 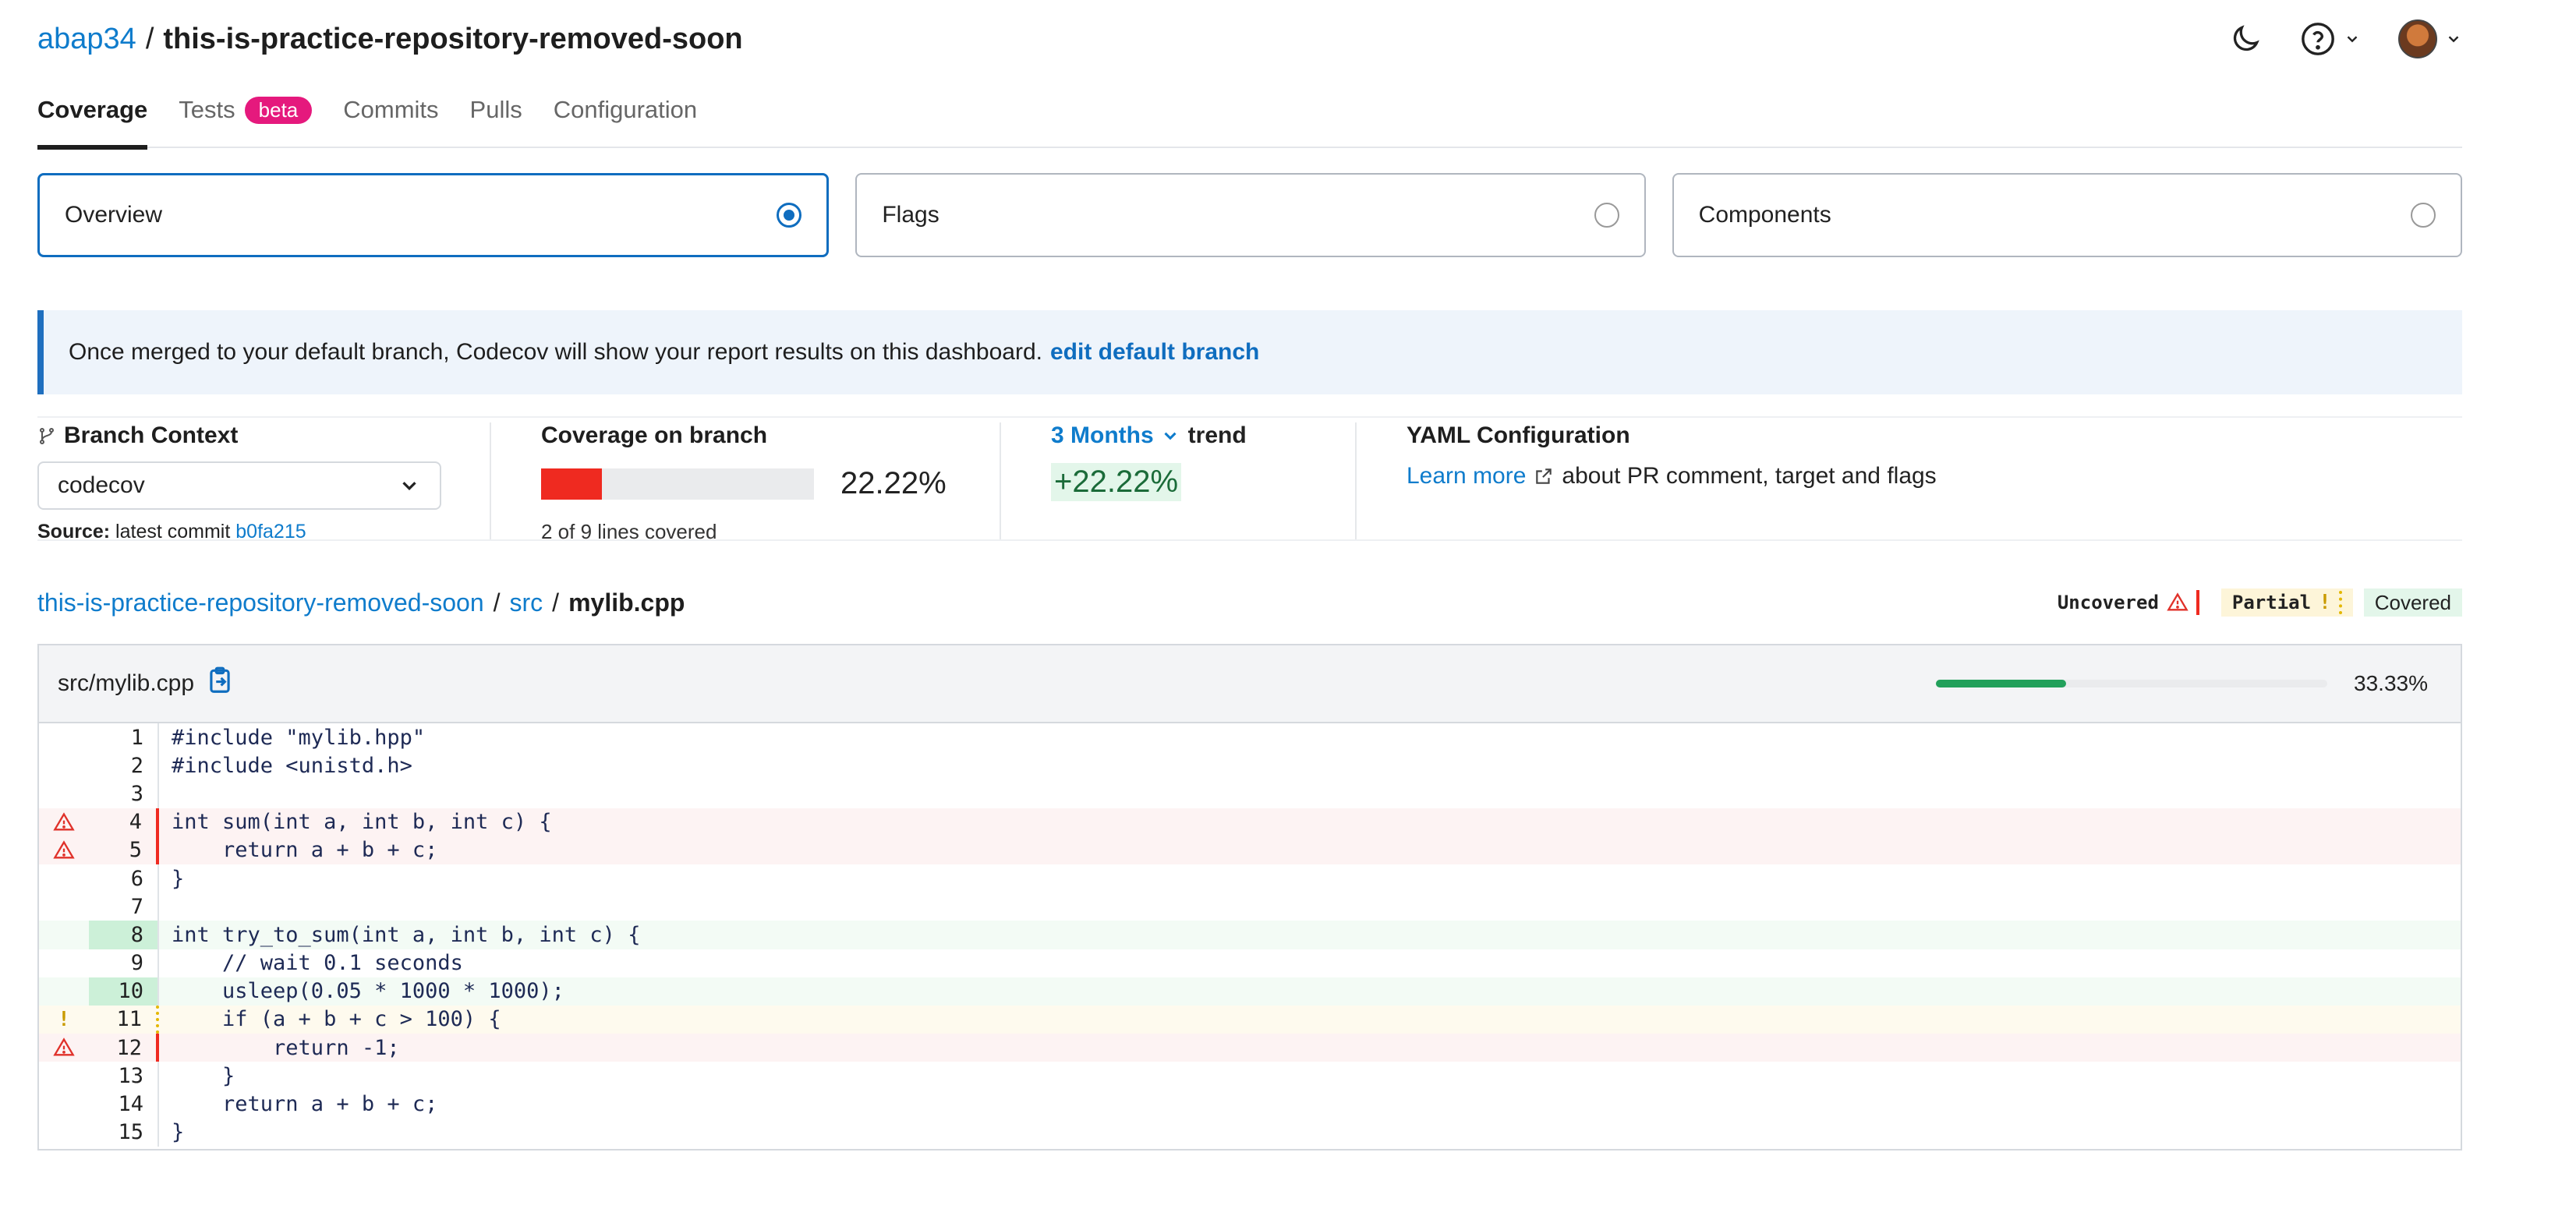 I want to click on branch-select: codecov, so click(x=239, y=485).